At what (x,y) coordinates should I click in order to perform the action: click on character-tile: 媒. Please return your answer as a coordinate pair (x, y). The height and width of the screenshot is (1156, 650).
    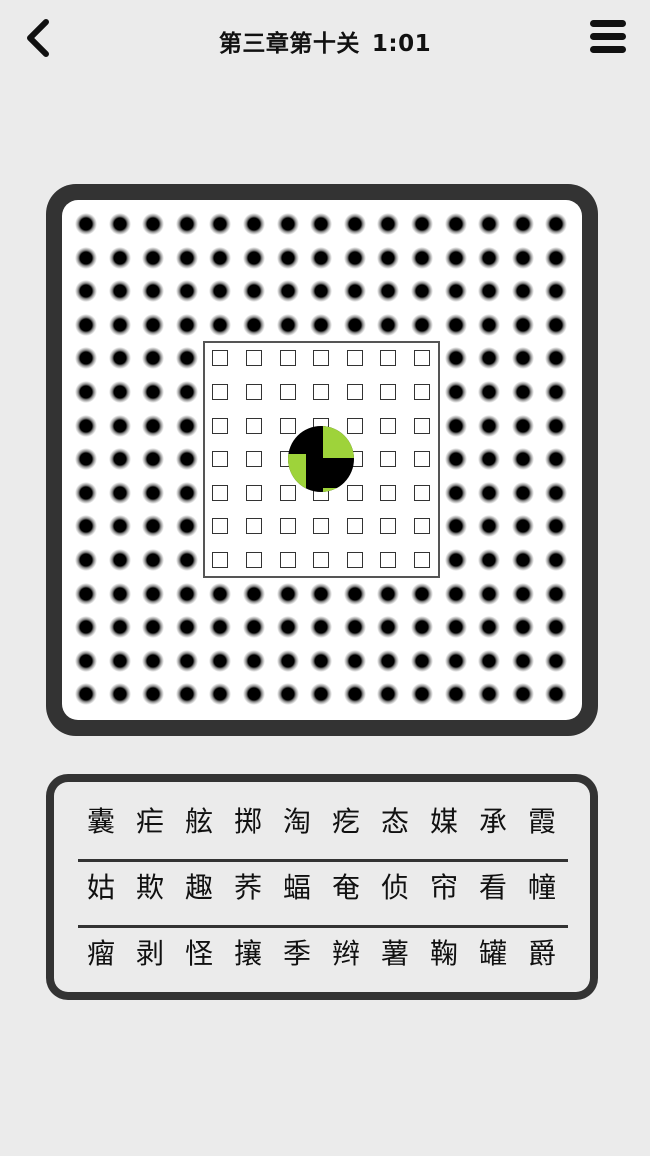
    Looking at the image, I should click on (444, 822).